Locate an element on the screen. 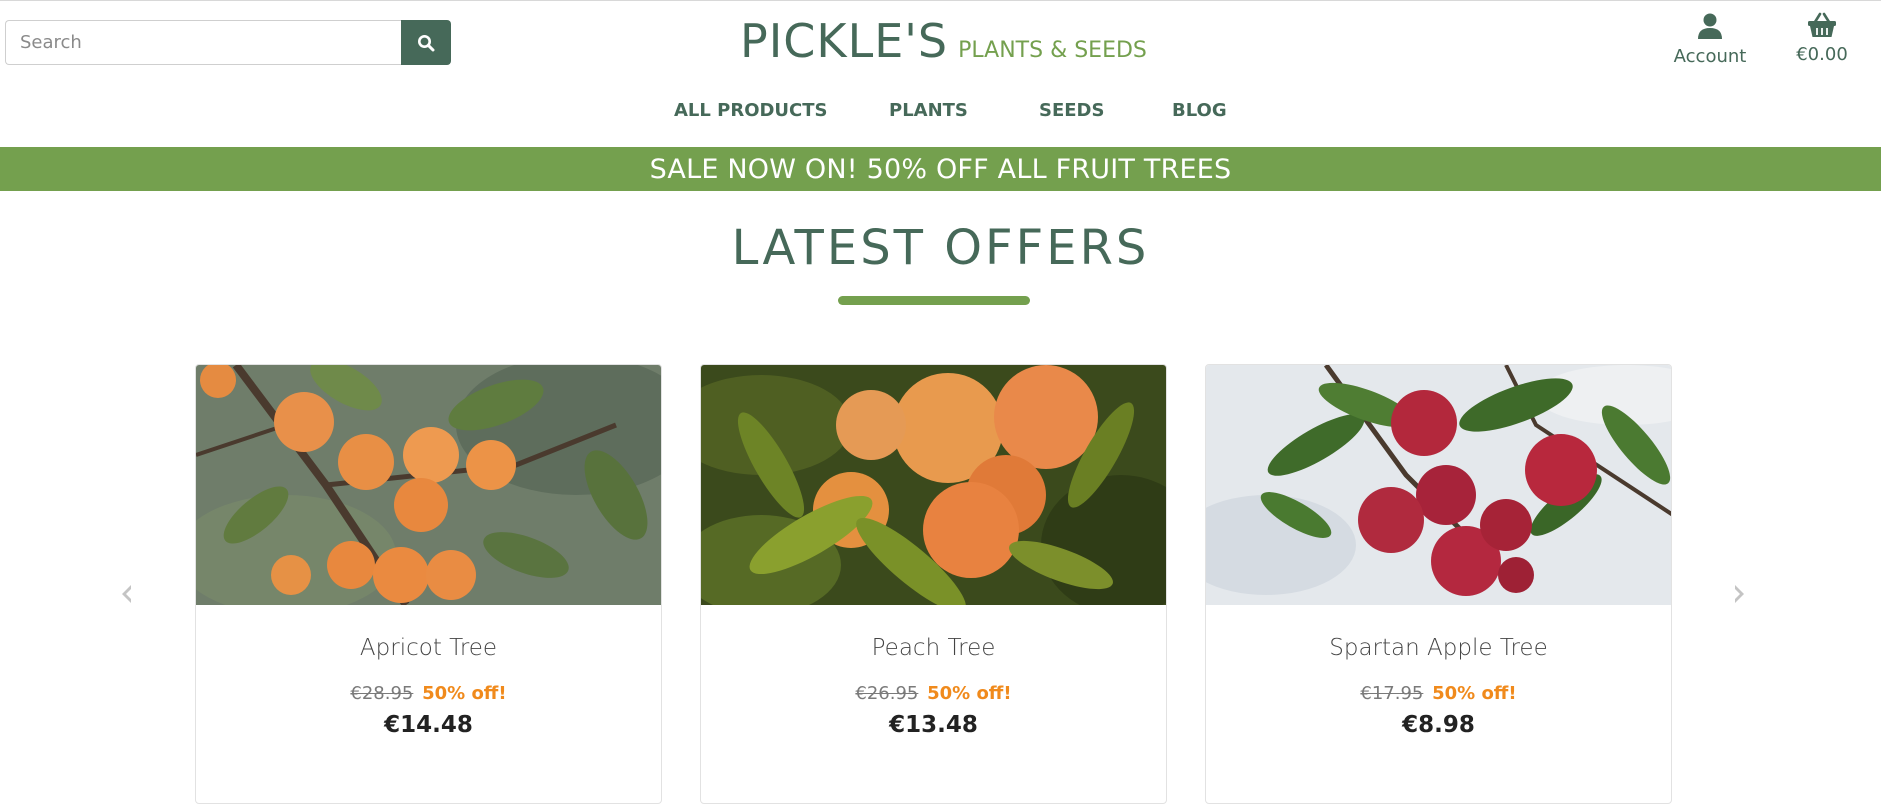 This screenshot has width=1881, height=804. product-offer: €17.95 50% off! is located at coordinates (1438, 693).